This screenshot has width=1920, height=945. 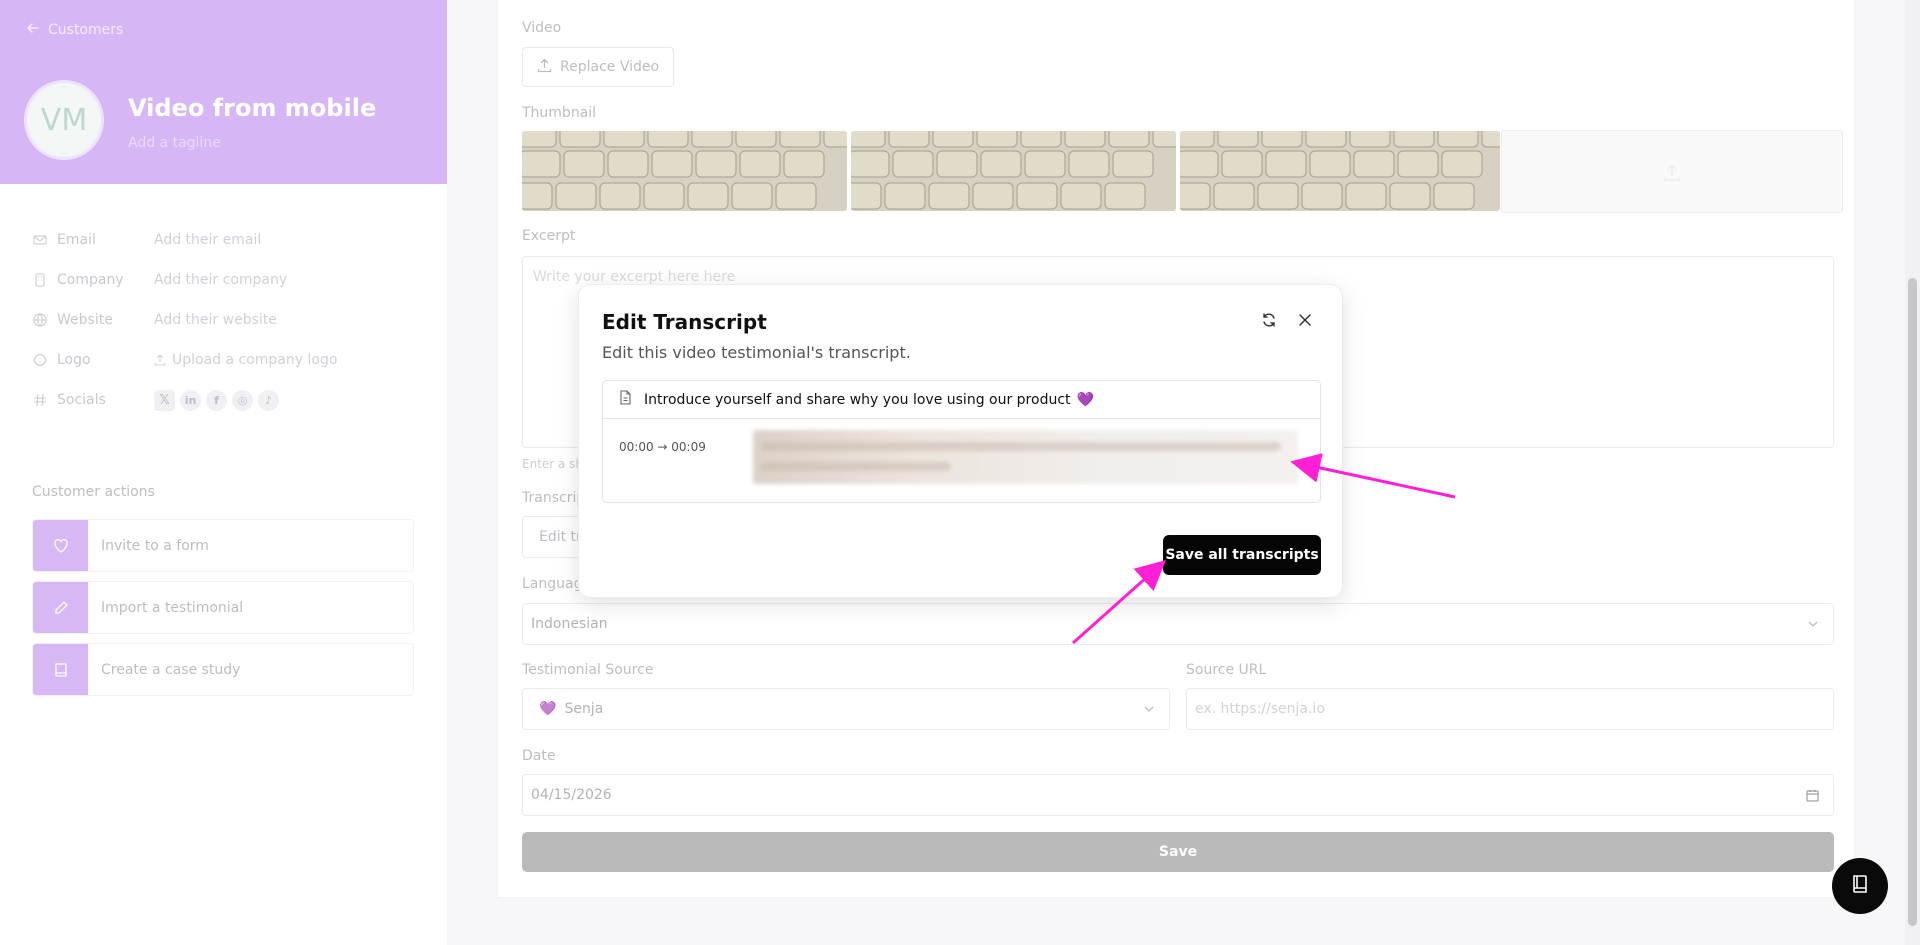 I want to click on close-button, so click(x=1305, y=322).